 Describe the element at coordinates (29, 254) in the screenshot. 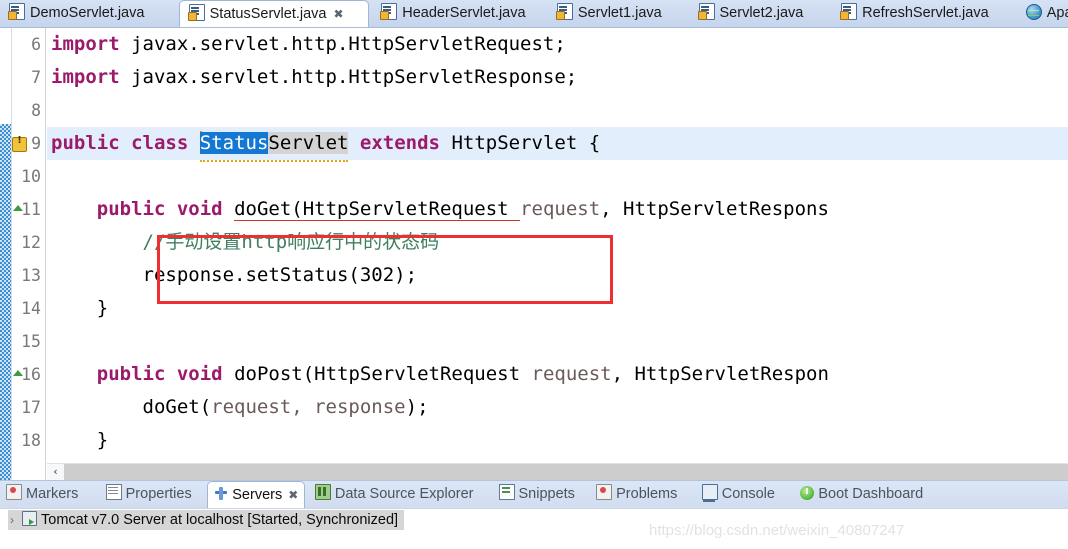

I see `line-number-gutter: 6 7 8 9 10 11 12 13 14 15 16 17 18` at that location.